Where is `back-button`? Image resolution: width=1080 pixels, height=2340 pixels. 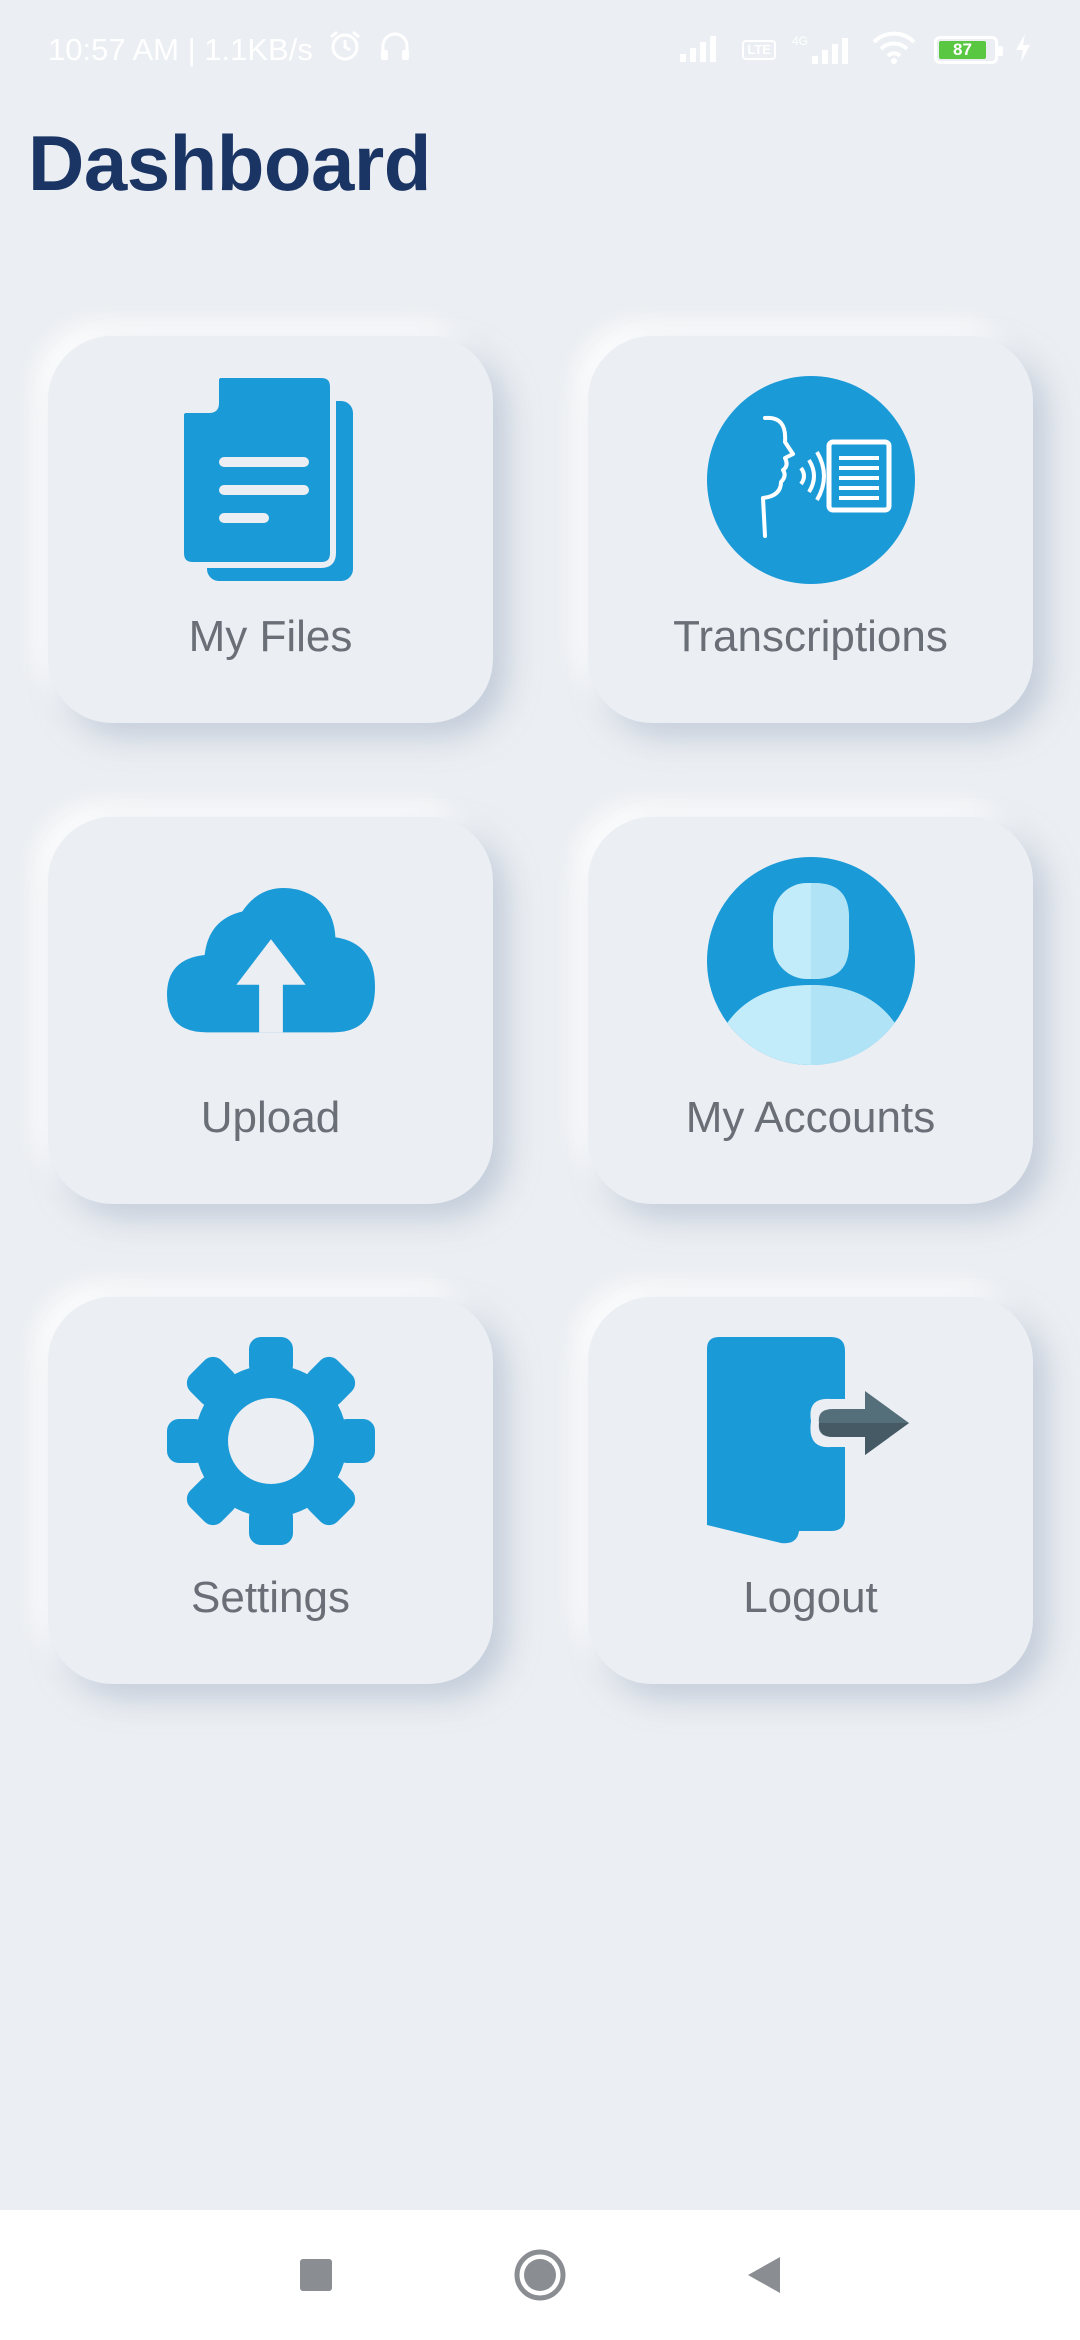
back-button is located at coordinates (764, 2275).